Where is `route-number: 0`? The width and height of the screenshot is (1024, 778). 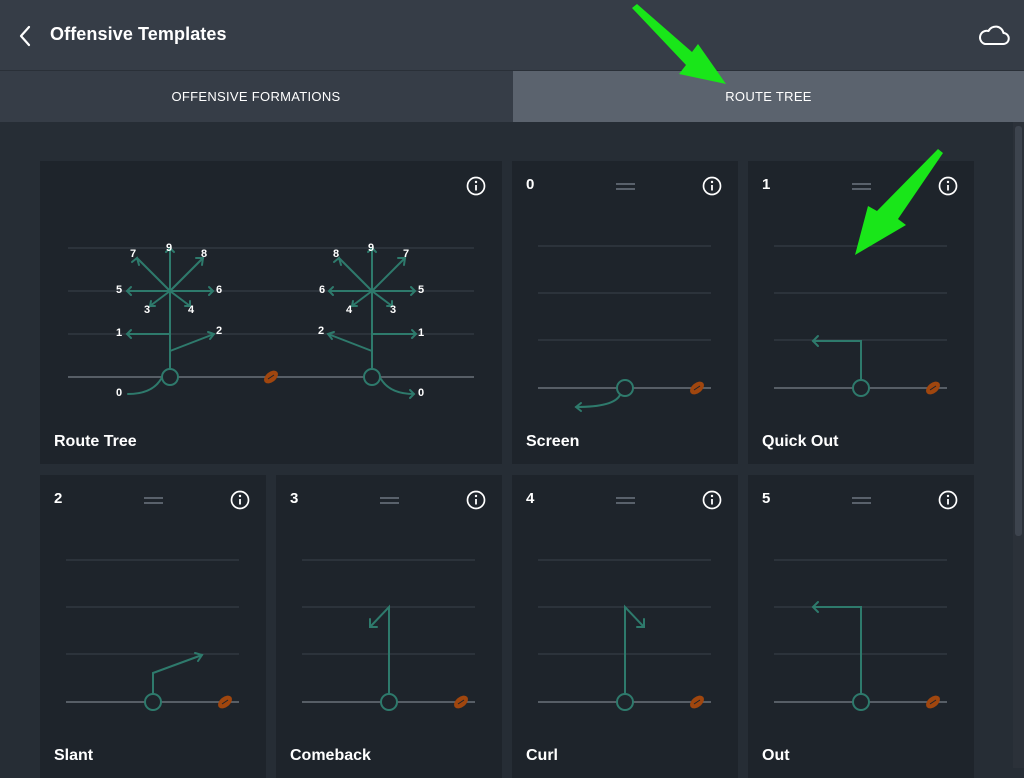
route-number: 0 is located at coordinates (530, 184).